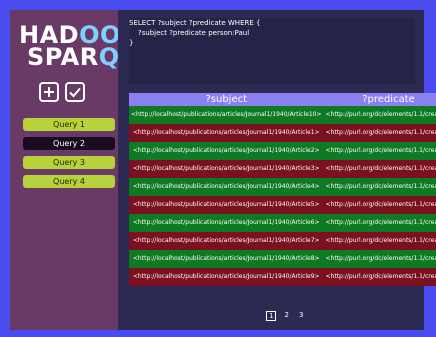 The width and height of the screenshot is (436, 337). Describe the element at coordinates (195, 23) in the screenshot. I see `query-line: SELECT ?subject ?predicate WHERE {` at that location.